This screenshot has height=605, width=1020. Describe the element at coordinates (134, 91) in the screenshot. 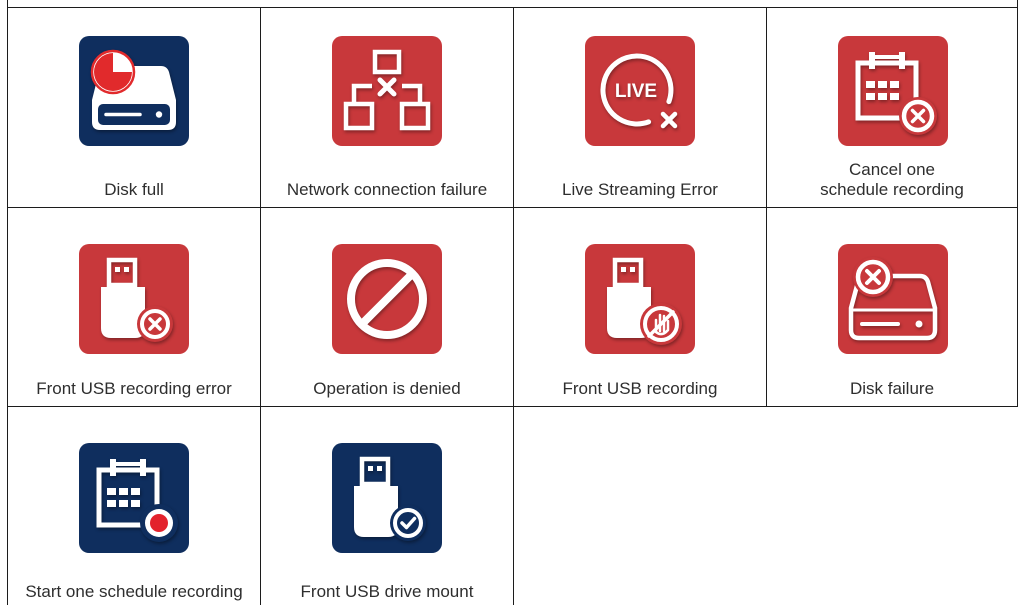

I see `disk-full-icon` at that location.